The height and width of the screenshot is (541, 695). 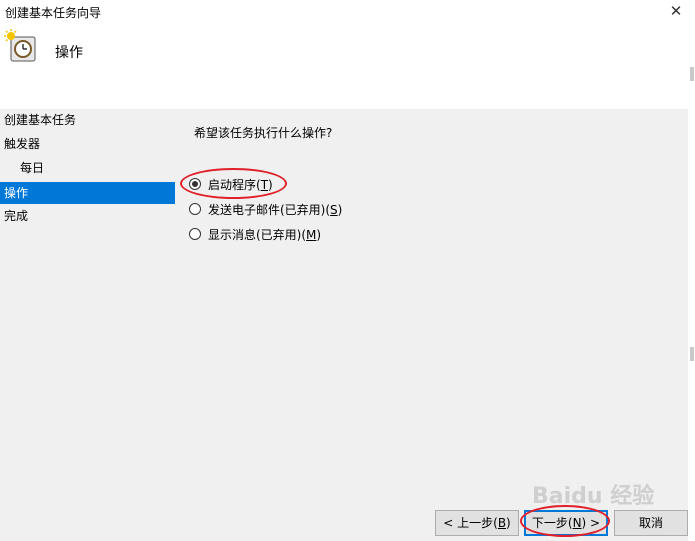 I want to click on title-bar: 创建基本任务向导 ✕, so click(x=347, y=11).